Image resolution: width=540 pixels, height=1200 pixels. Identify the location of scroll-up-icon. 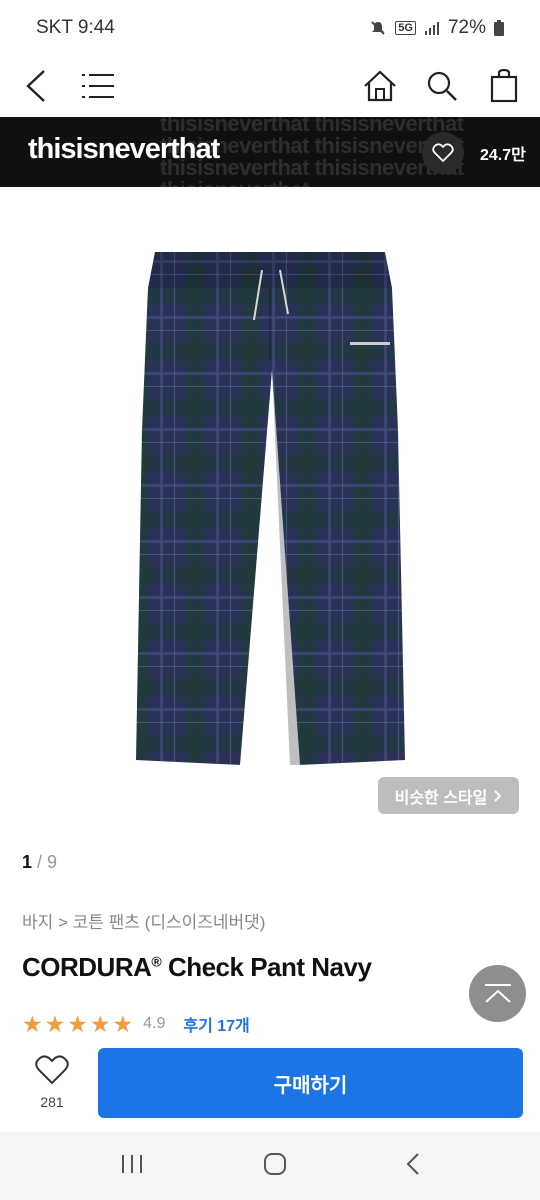
(497, 993).